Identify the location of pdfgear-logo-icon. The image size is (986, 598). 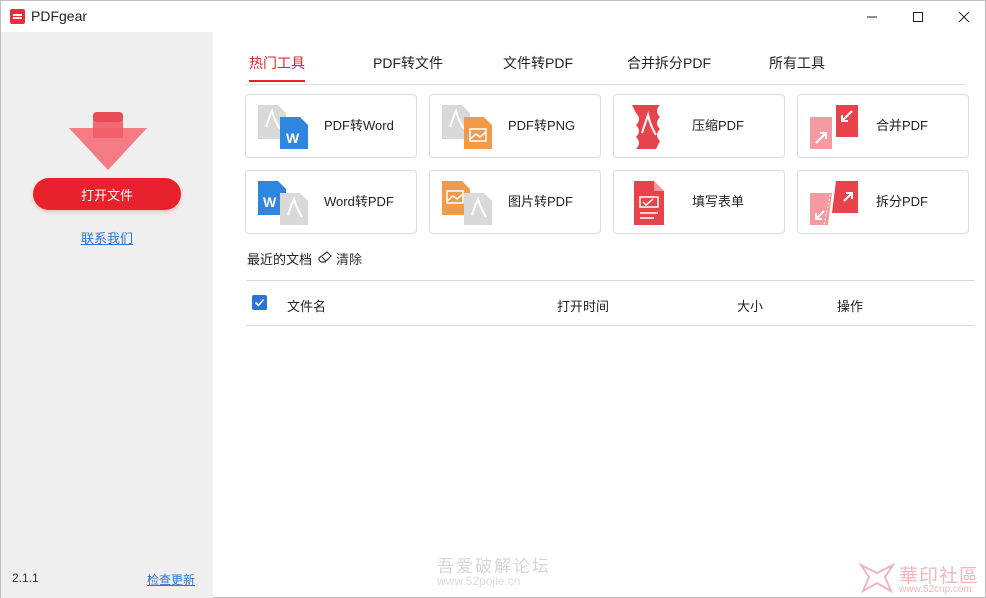
(17, 16).